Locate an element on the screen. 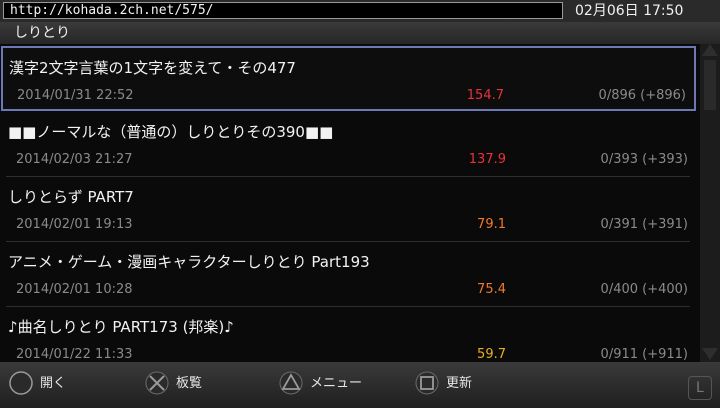 The width and height of the screenshot is (720, 408). boards-label: 板覧 is located at coordinates (189, 383).